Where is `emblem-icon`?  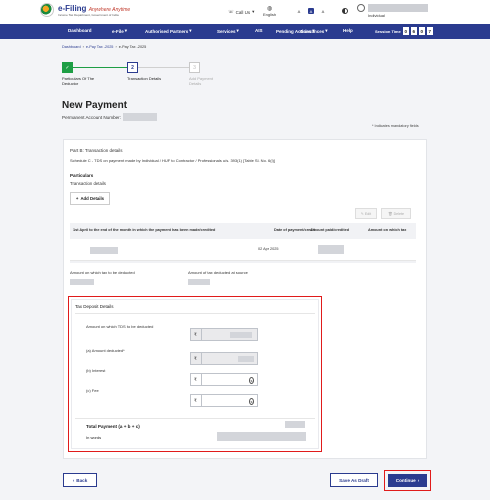 emblem-icon is located at coordinates (47, 10).